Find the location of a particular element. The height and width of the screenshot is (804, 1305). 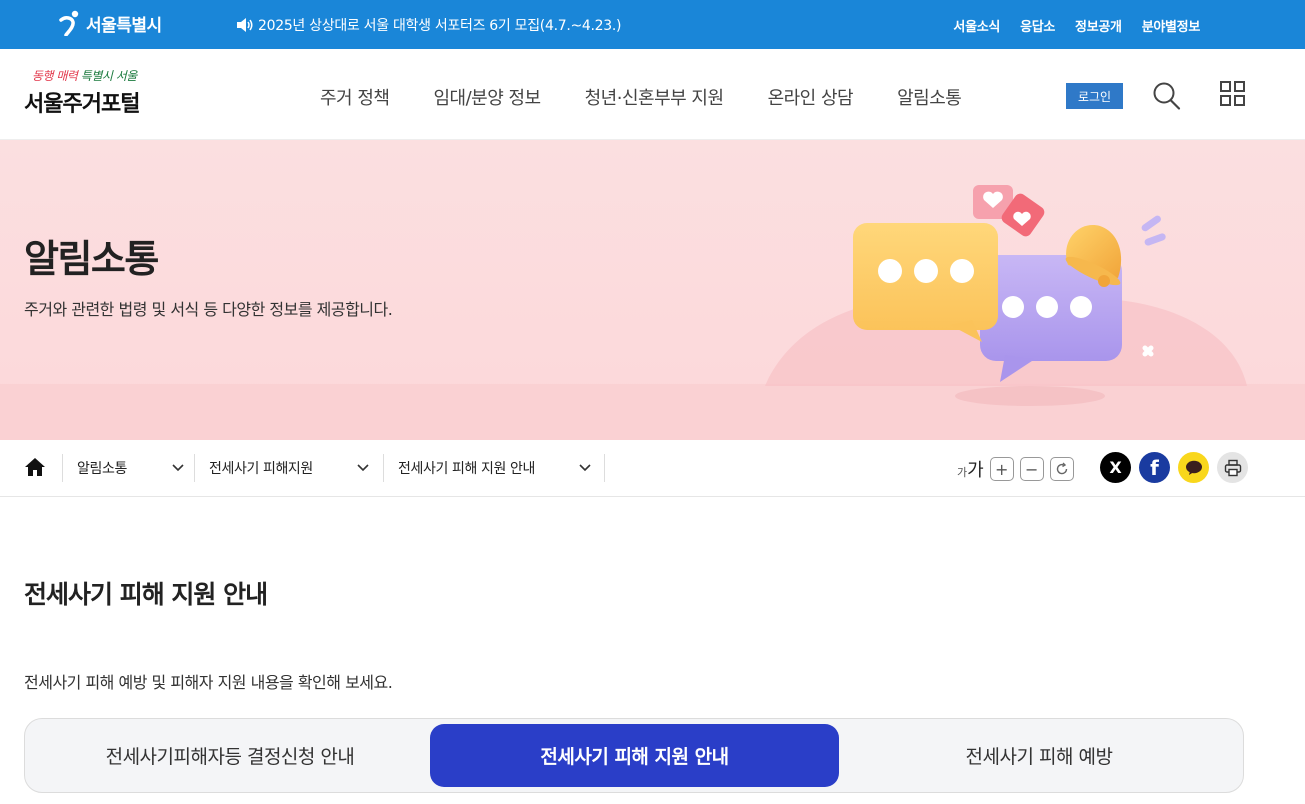

main-nav: 주거 정책 임대/분양 정보 청년·신혼부부 지원 온라인 상담 알림소통 is located at coordinates (662, 97).